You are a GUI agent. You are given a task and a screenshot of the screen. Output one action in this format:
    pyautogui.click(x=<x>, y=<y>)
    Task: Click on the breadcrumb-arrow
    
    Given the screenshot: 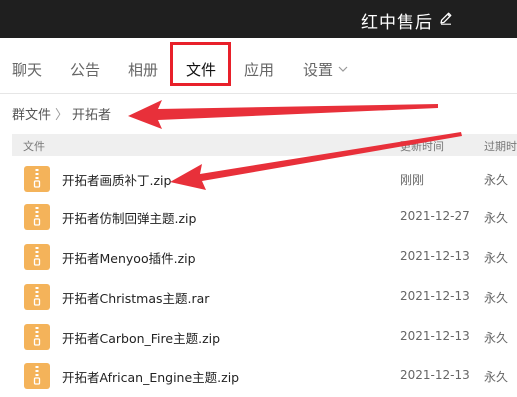 What is the action you would take?
    pyautogui.click(x=283, y=114)
    